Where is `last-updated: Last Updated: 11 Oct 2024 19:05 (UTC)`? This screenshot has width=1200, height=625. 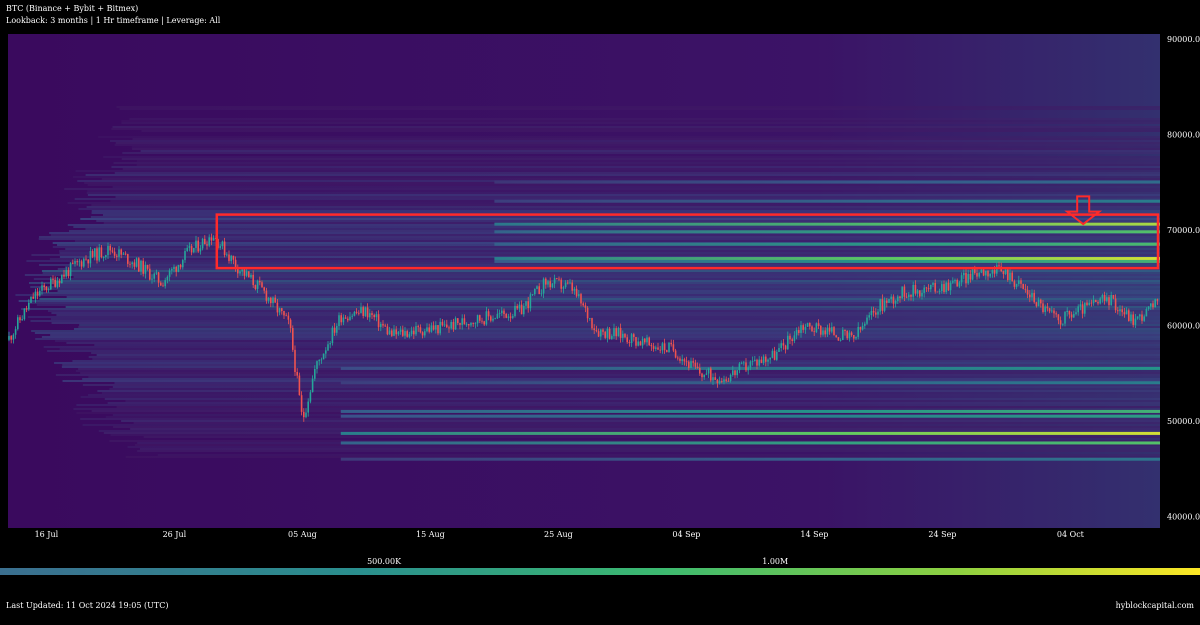 last-updated: Last Updated: 11 Oct 2024 19:05 (UTC) is located at coordinates (87, 605).